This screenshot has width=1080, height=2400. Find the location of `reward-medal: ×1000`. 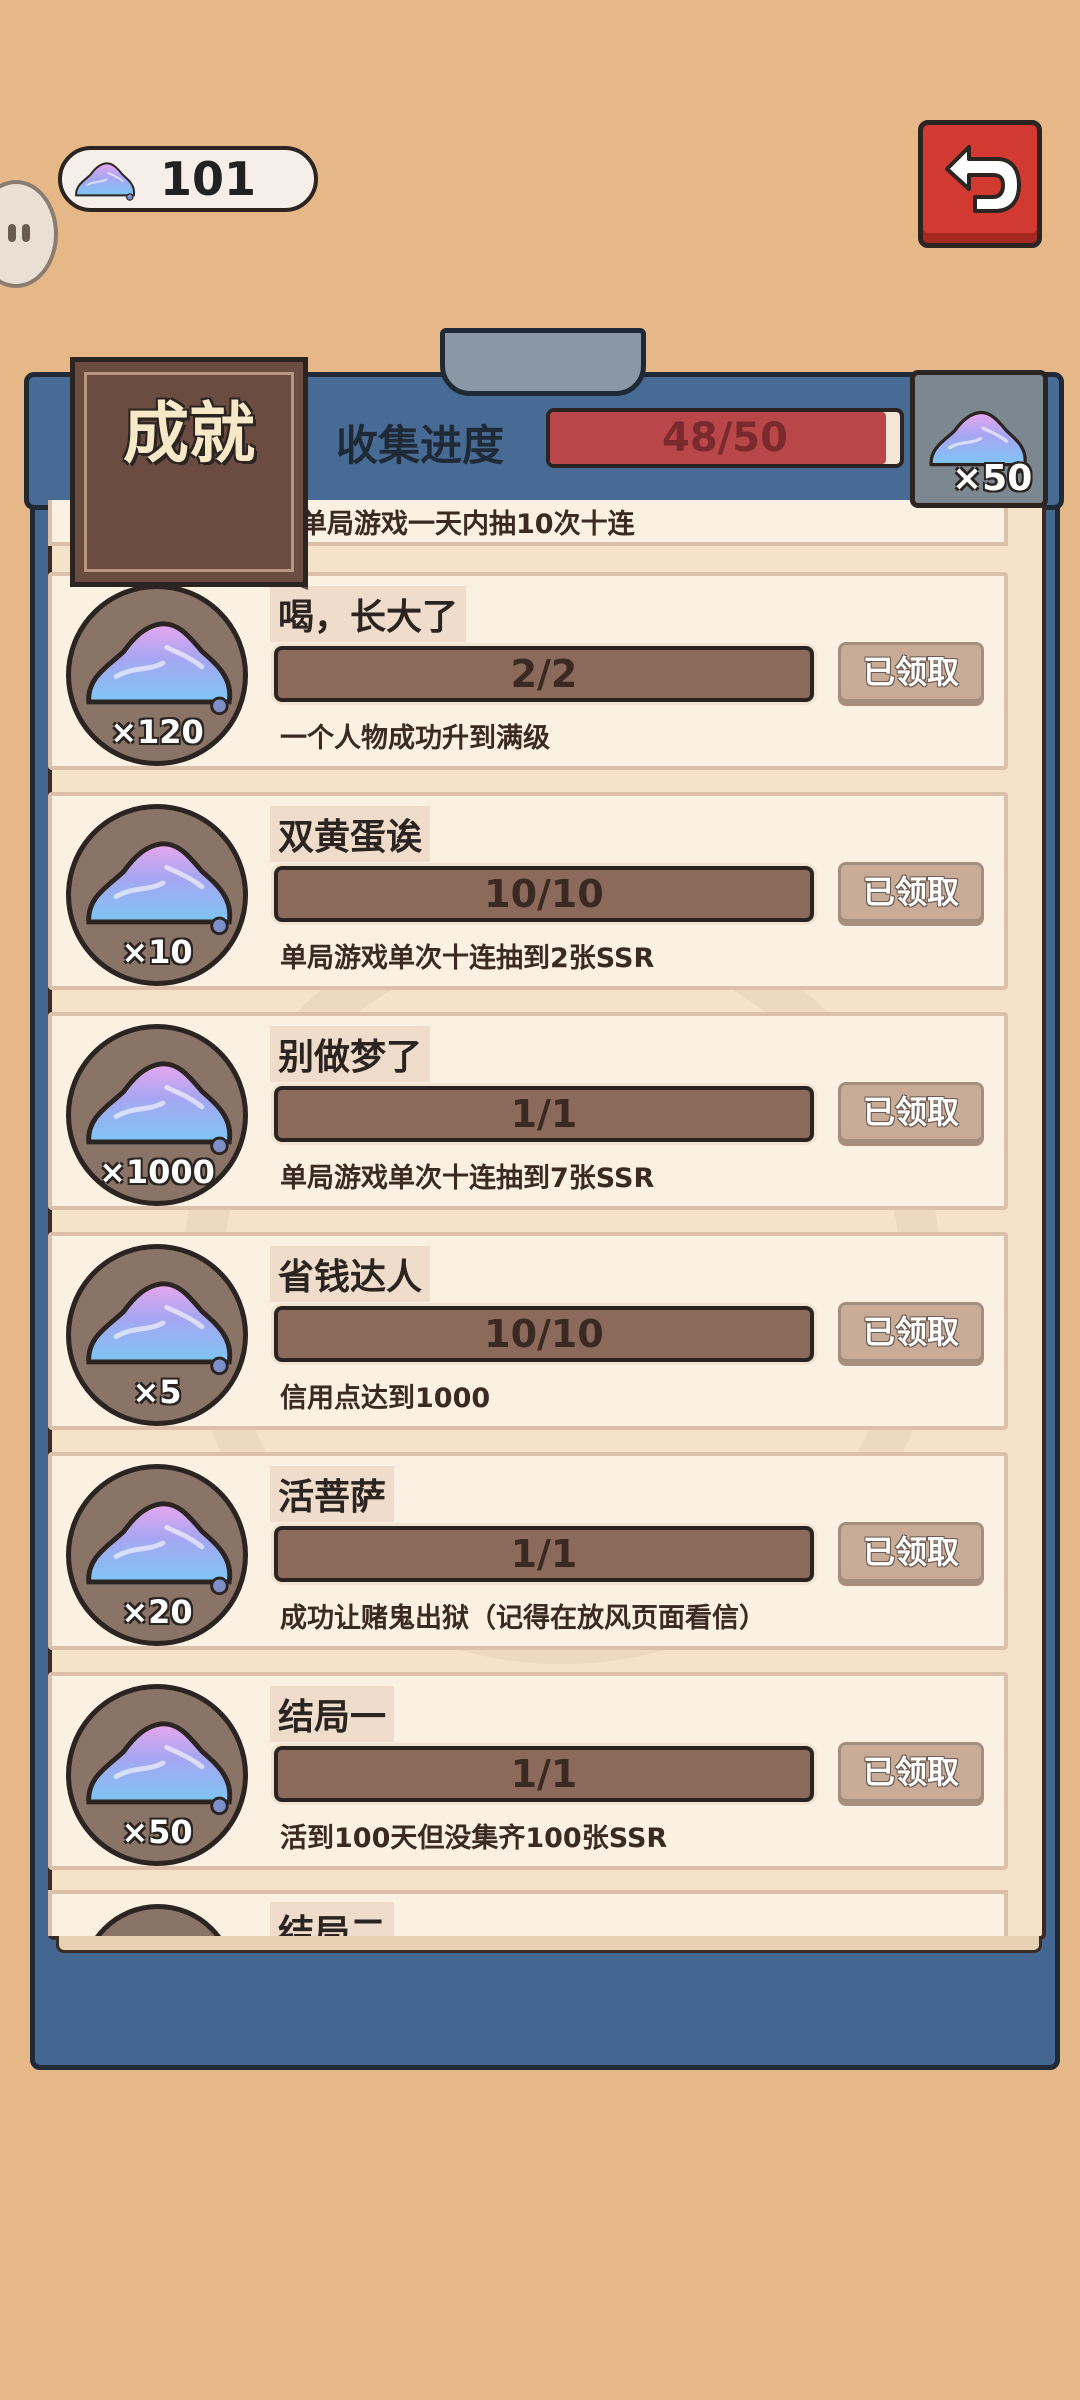

reward-medal: ×1000 is located at coordinates (157, 1115).